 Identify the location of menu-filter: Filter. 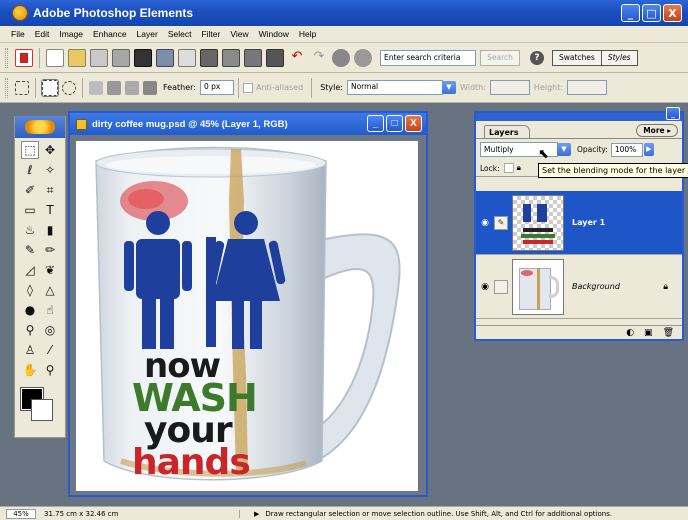
(210, 34).